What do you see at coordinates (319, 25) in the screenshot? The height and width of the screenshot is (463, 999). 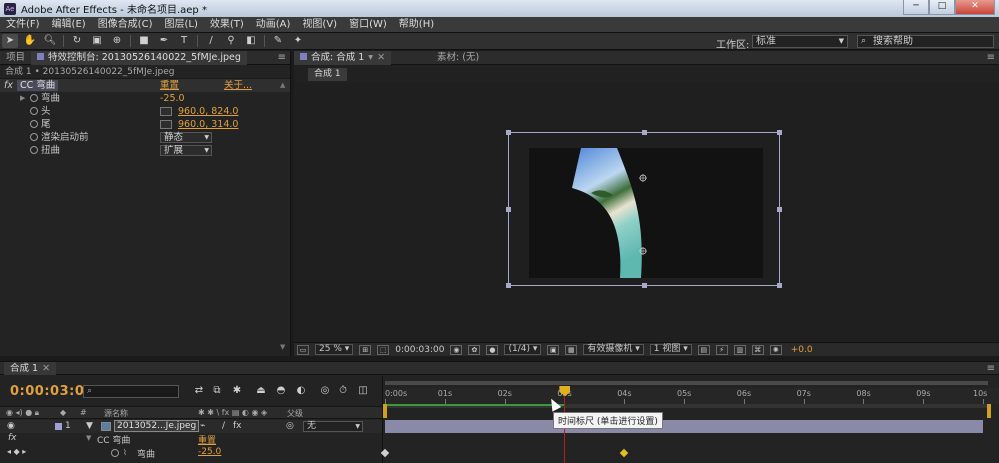 I see `menu-view: 视图(V)` at bounding box center [319, 25].